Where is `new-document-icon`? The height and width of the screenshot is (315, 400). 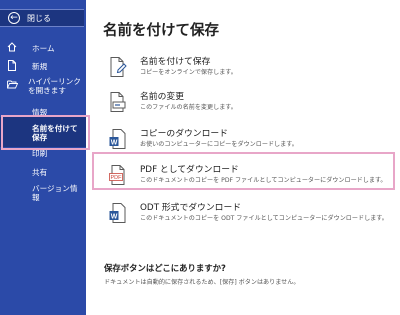 new-document-icon is located at coordinates (12, 67).